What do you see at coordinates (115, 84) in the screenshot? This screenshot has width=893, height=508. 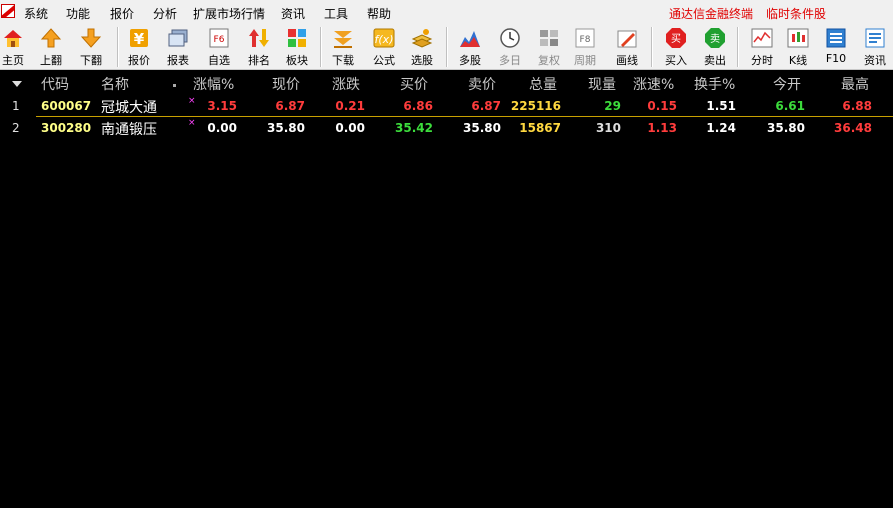 I see `col-header-name: 名称` at bounding box center [115, 84].